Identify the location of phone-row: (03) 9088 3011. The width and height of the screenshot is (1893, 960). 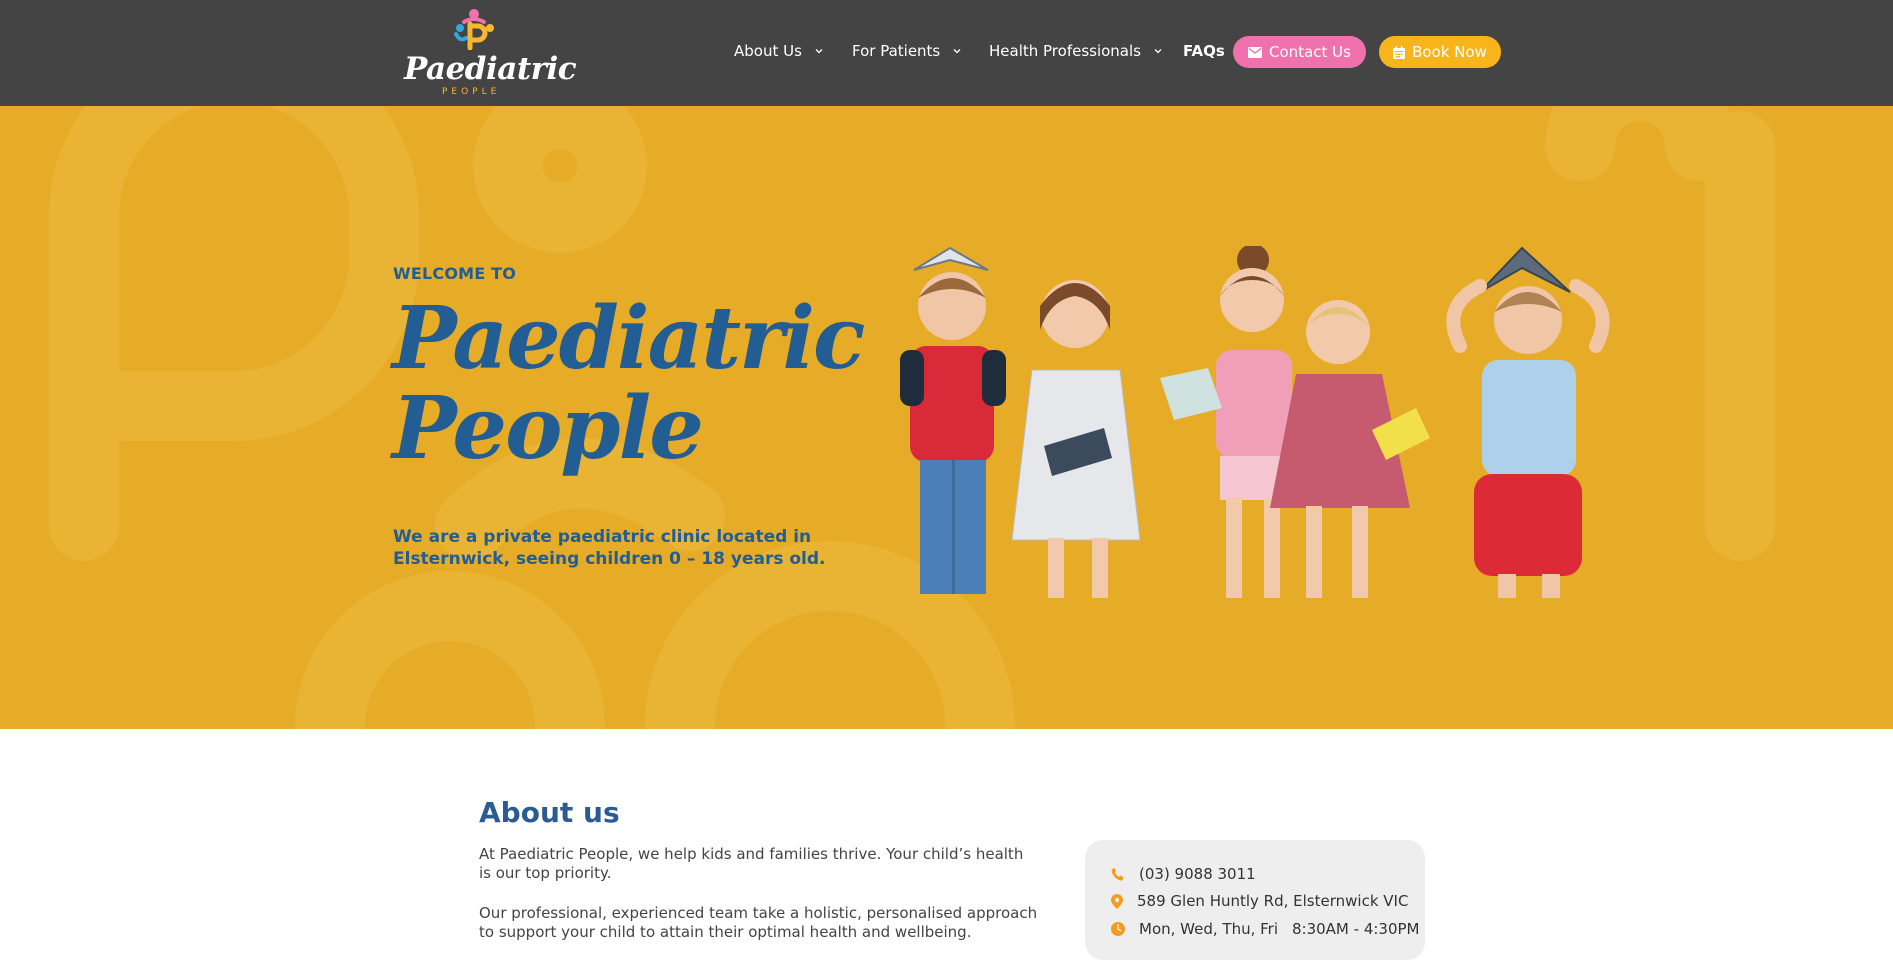
(1183, 874).